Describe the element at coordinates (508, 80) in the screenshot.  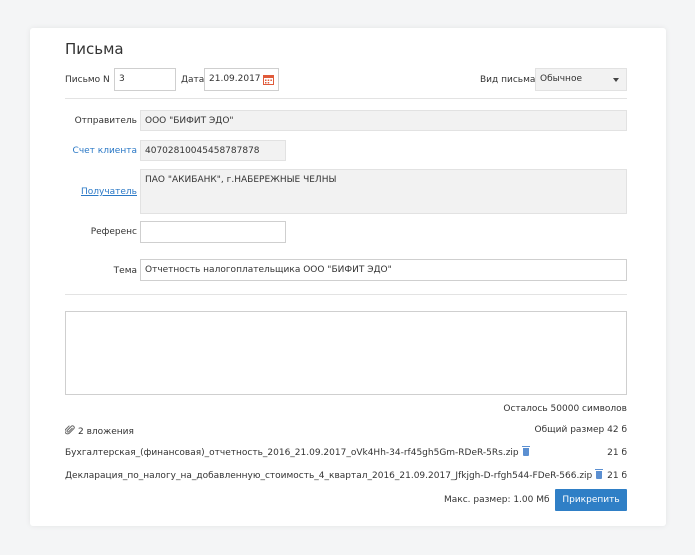
I see `letter-type-label: Вид письма` at that location.